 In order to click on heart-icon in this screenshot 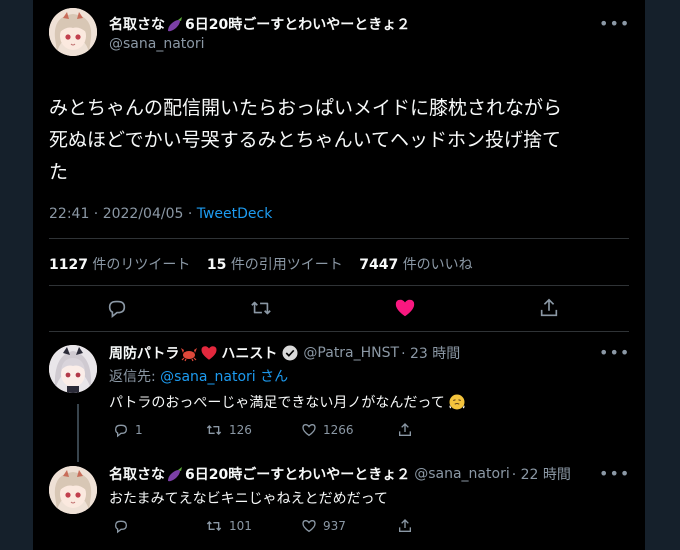, I will do `click(405, 308)`.